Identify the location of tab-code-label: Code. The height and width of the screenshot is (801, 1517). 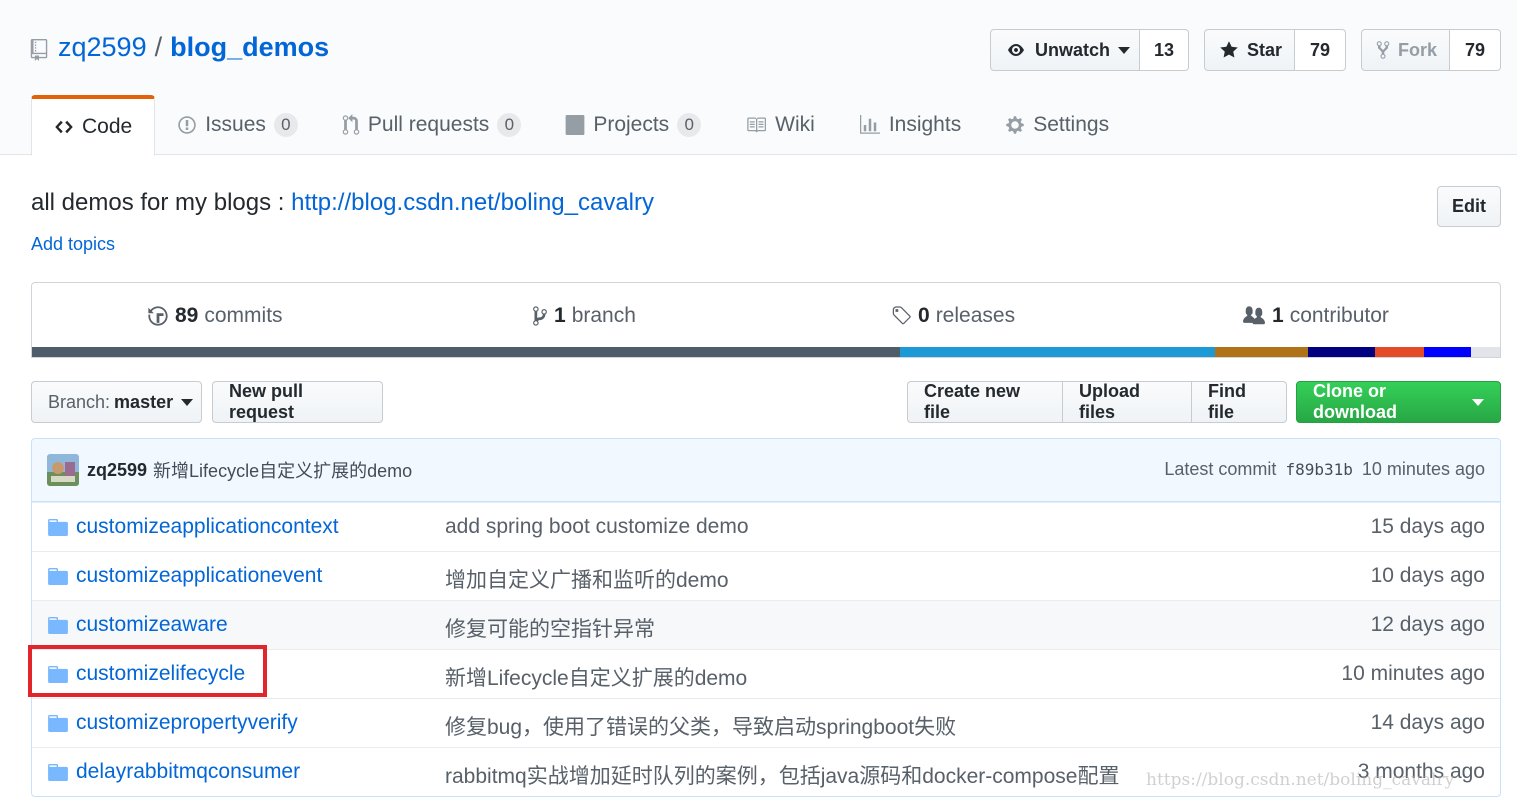
(107, 126).